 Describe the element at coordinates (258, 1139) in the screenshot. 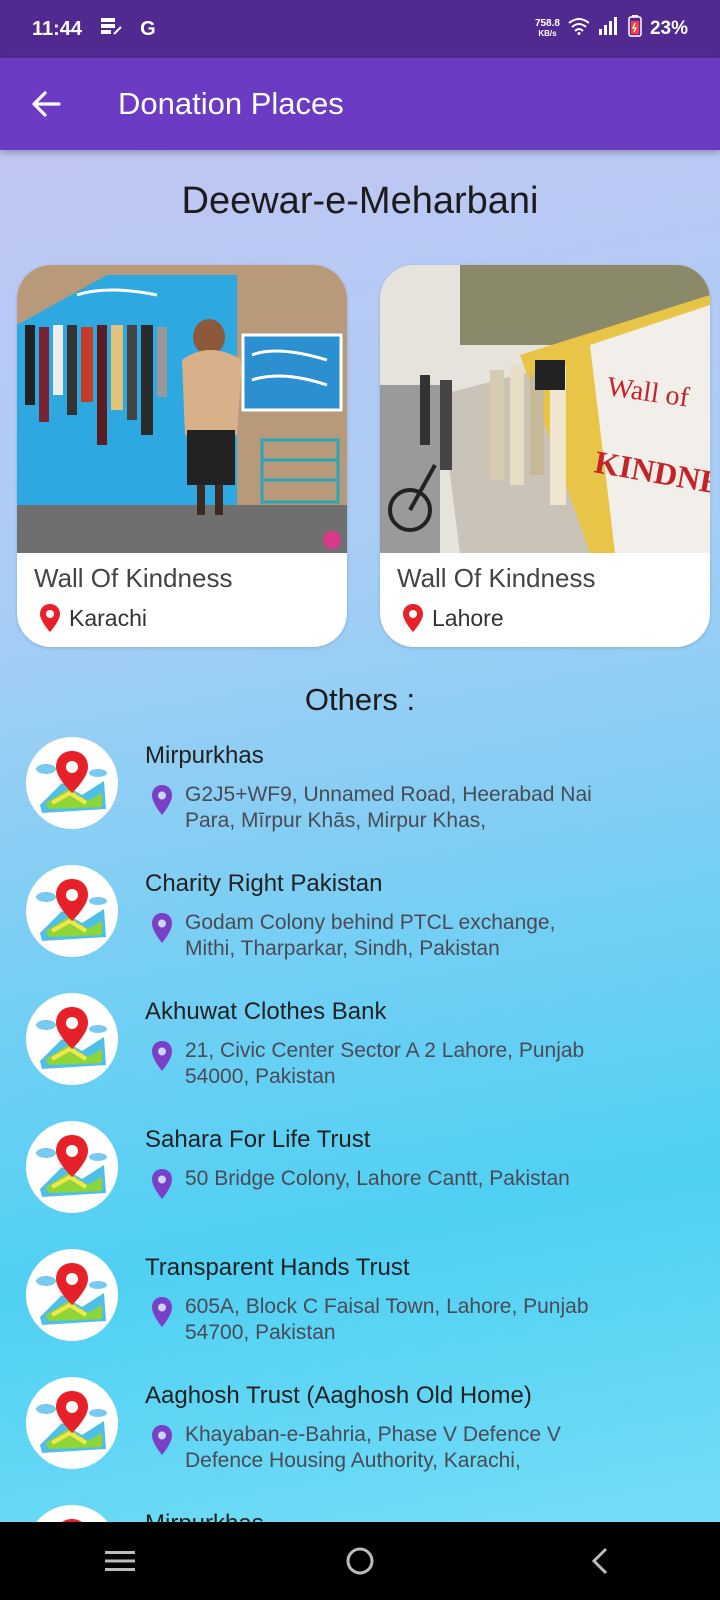

I see `place-name: Sahara For Life Trust` at that location.